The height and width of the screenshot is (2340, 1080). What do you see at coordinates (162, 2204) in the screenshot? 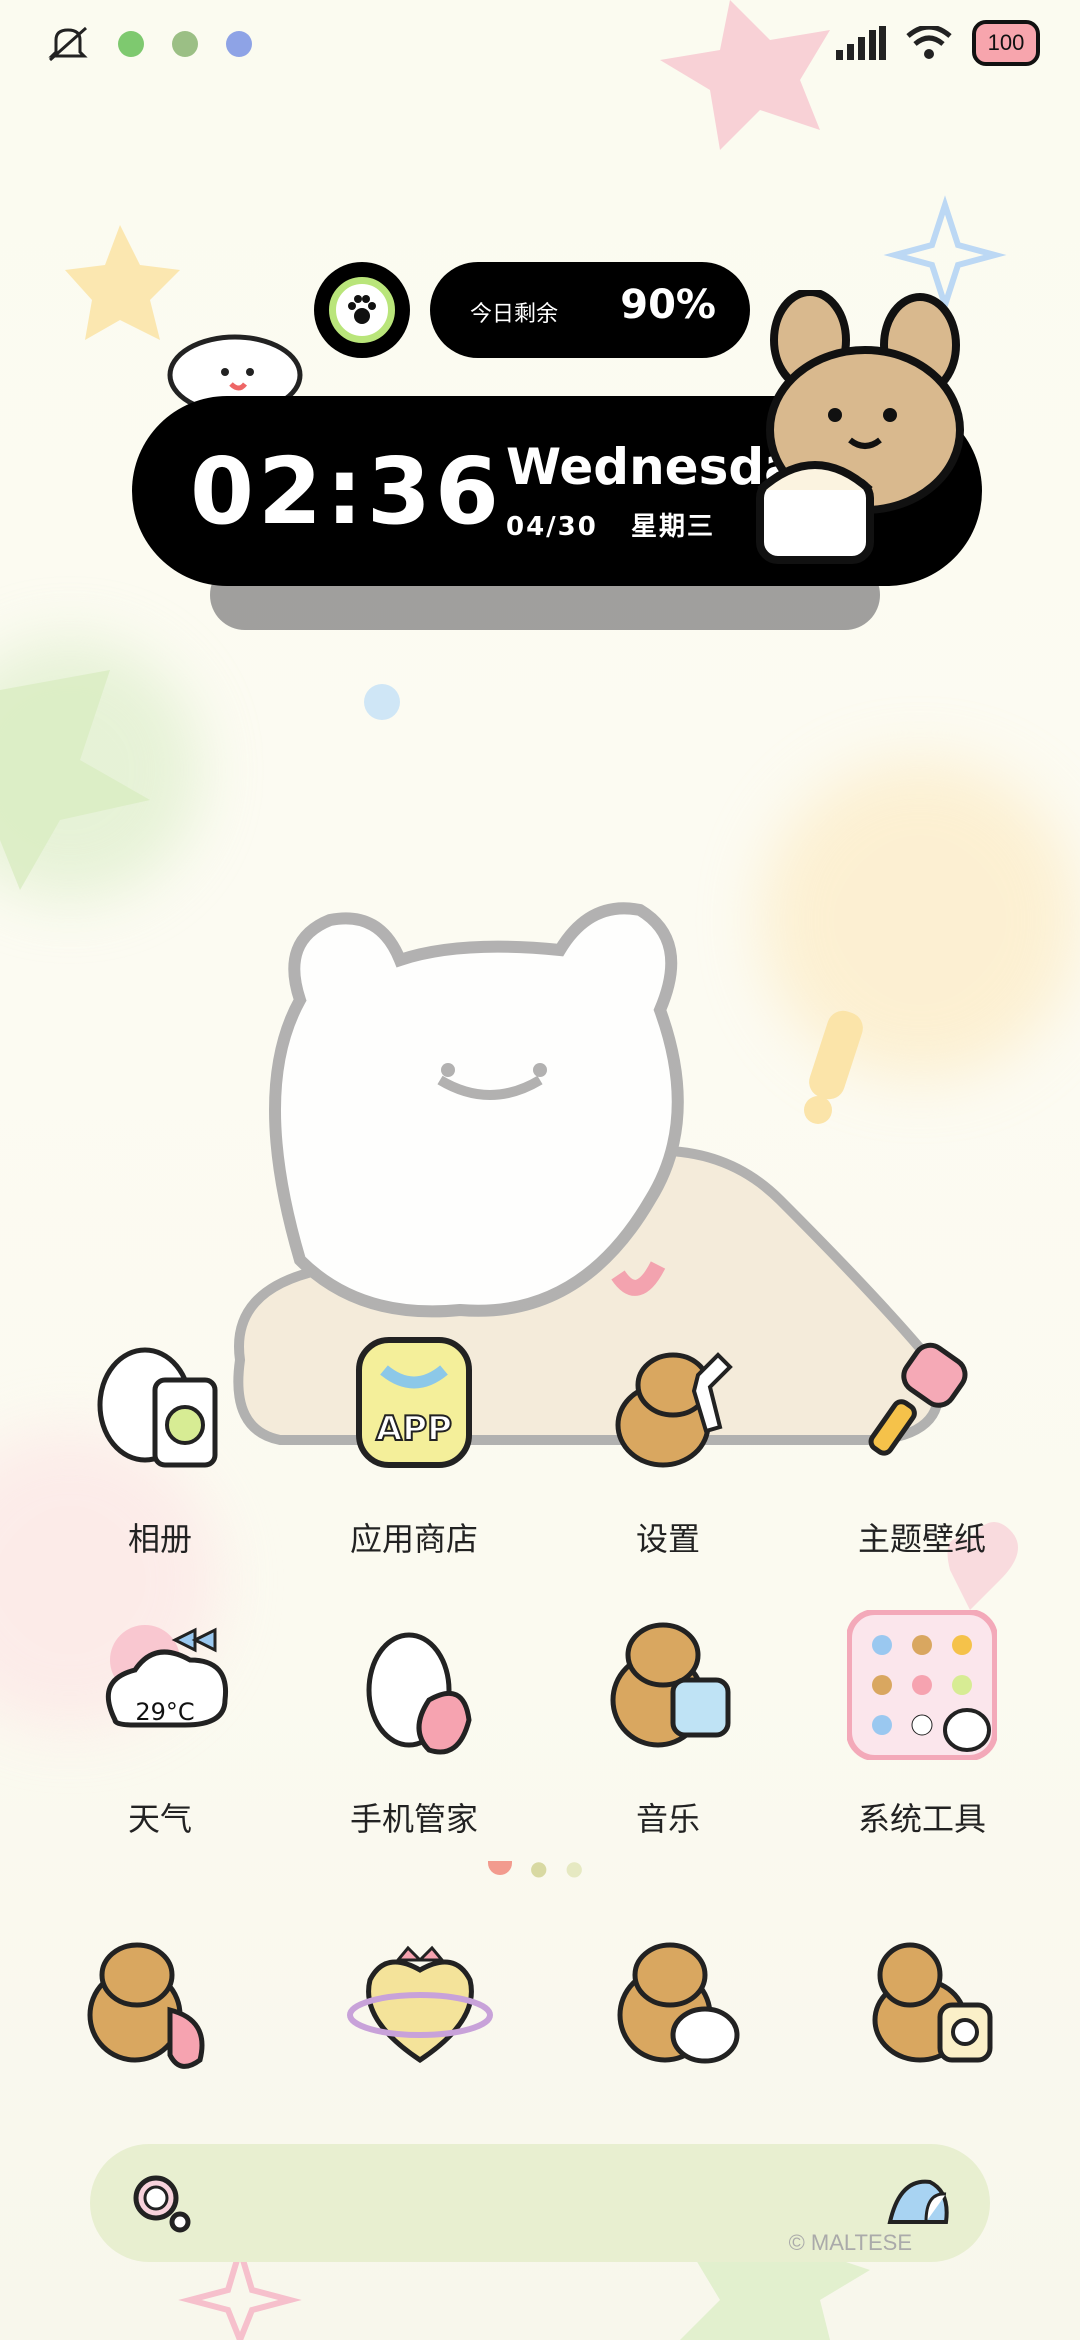
I see `search-icon` at bounding box center [162, 2204].